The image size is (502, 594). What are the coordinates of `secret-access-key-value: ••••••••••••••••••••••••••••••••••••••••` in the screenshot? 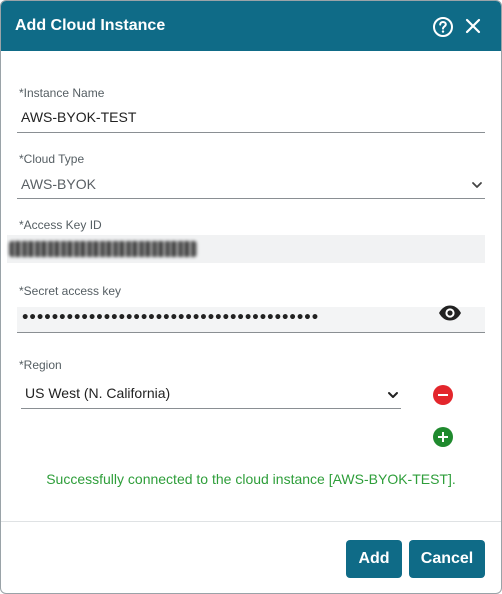 It's located at (170, 318).